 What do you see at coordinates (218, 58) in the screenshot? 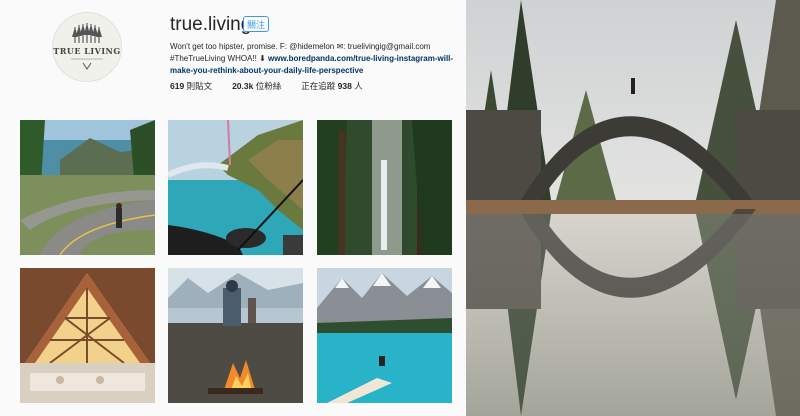
I see `bio-hashtag: #TheTrueLiving WHOA!! ⬇` at bounding box center [218, 58].